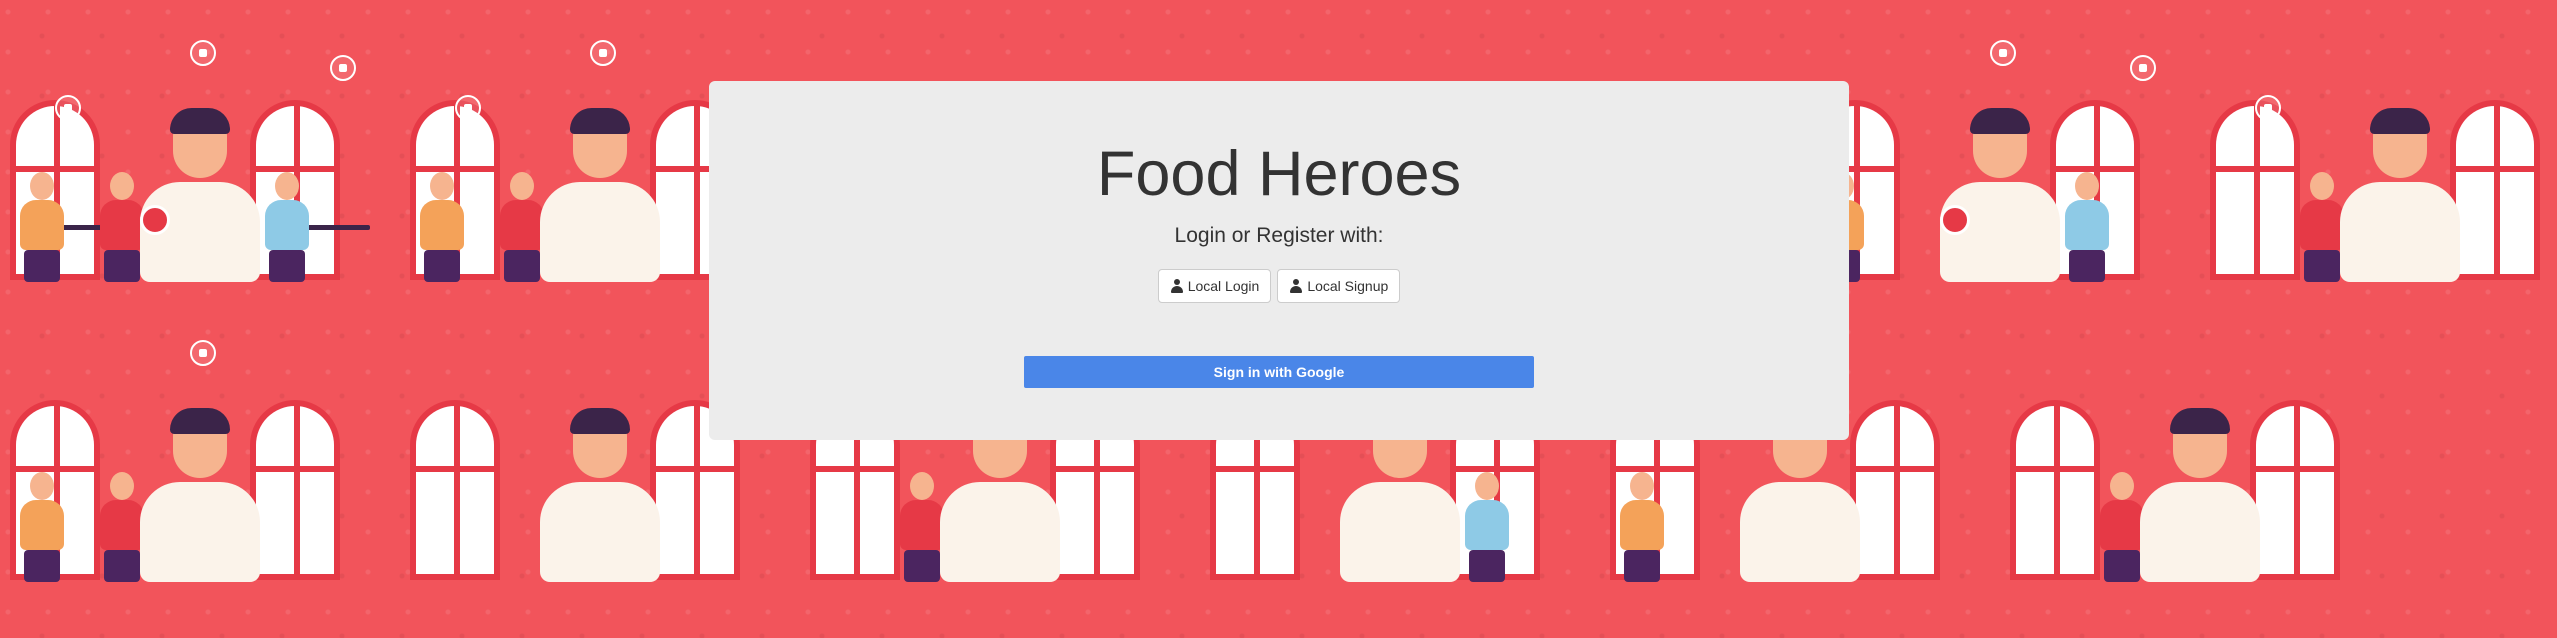 Image resolution: width=2557 pixels, height=638 pixels. I want to click on local-login-button: Local Login, so click(1214, 286).